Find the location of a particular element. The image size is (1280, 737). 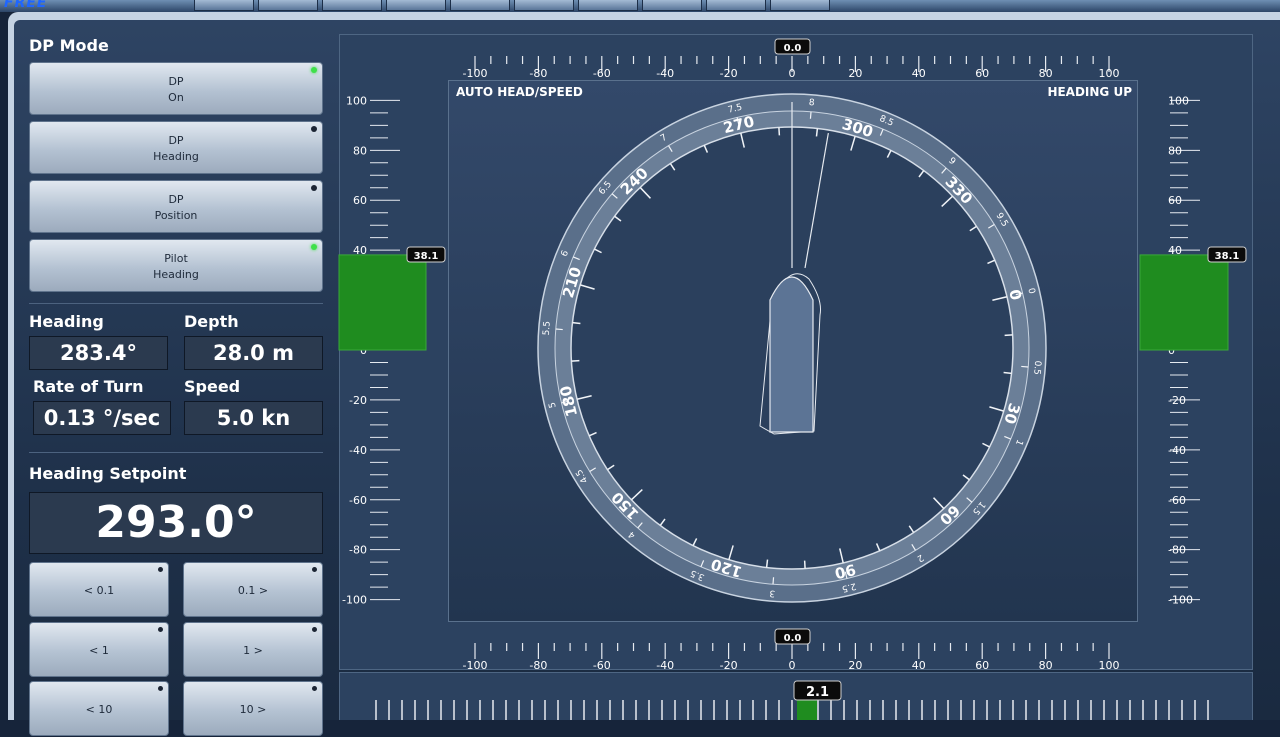

bottom-scale-value: 0.0 is located at coordinates (793, 638).